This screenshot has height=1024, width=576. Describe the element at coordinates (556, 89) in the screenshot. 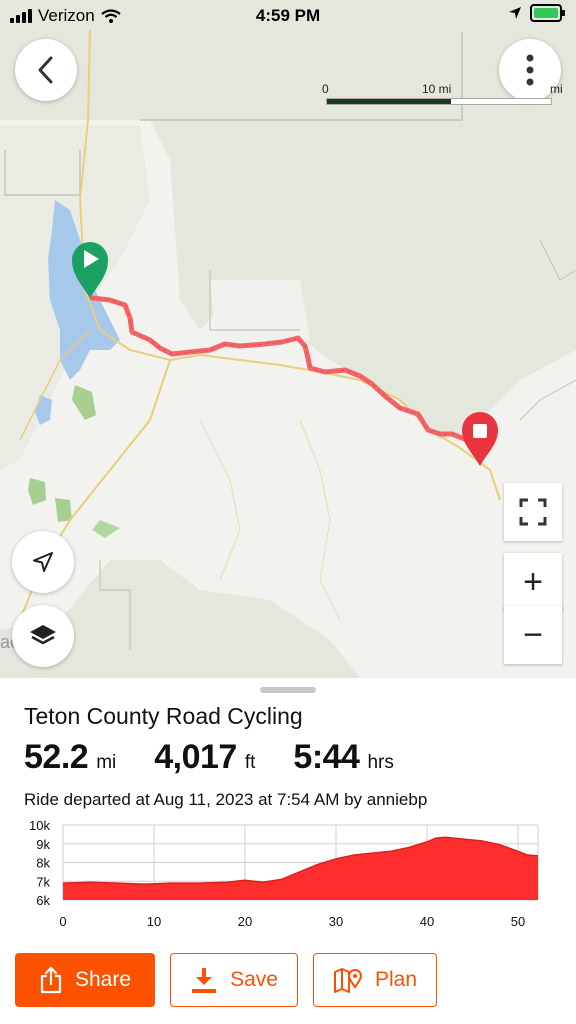

I see `scale-label-end: mi` at that location.